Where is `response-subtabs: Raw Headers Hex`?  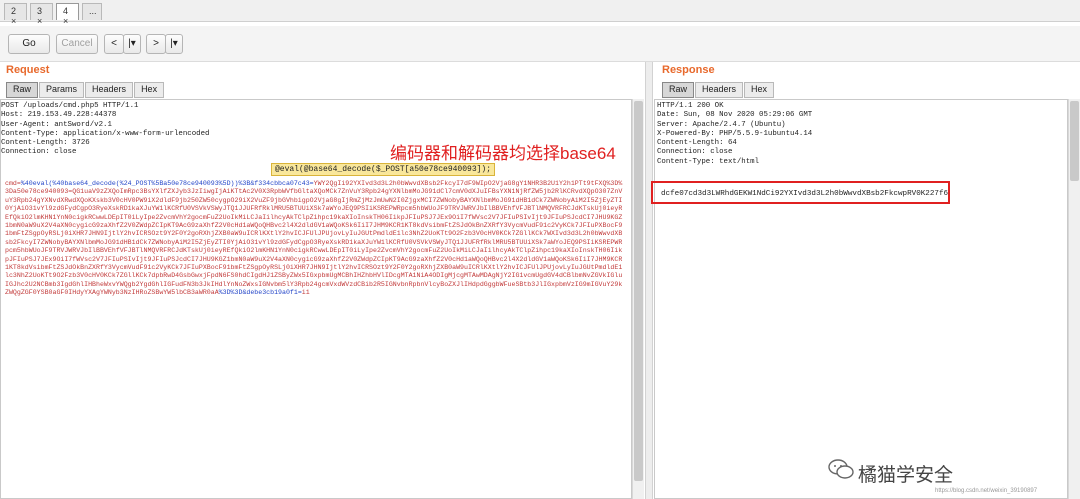 response-subtabs: Raw Headers Hex is located at coordinates (718, 90).